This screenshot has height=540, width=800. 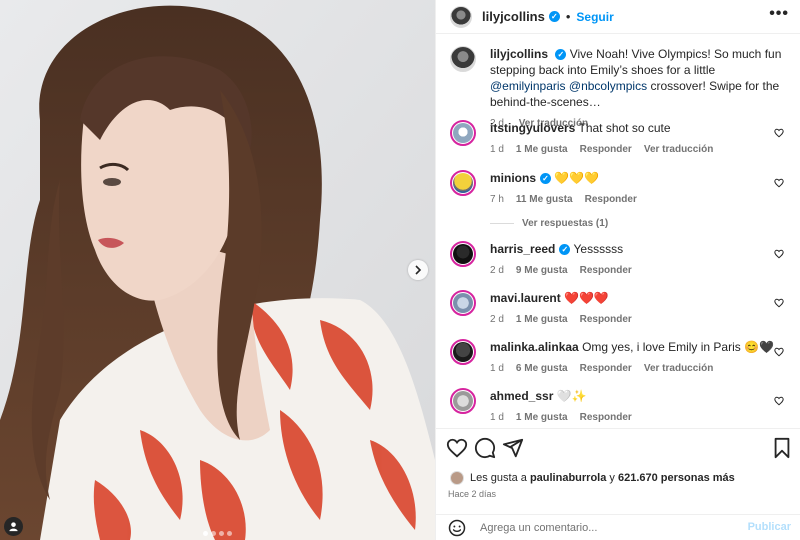 What do you see at coordinates (519, 54) in the screenshot?
I see `caption-author-username: lilyjcollins` at bounding box center [519, 54].